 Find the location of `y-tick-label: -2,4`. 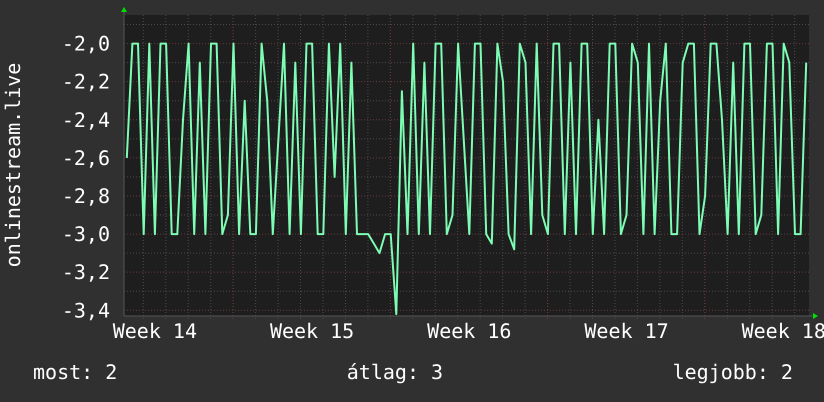

y-tick-label: -2,4 is located at coordinates (86, 120).